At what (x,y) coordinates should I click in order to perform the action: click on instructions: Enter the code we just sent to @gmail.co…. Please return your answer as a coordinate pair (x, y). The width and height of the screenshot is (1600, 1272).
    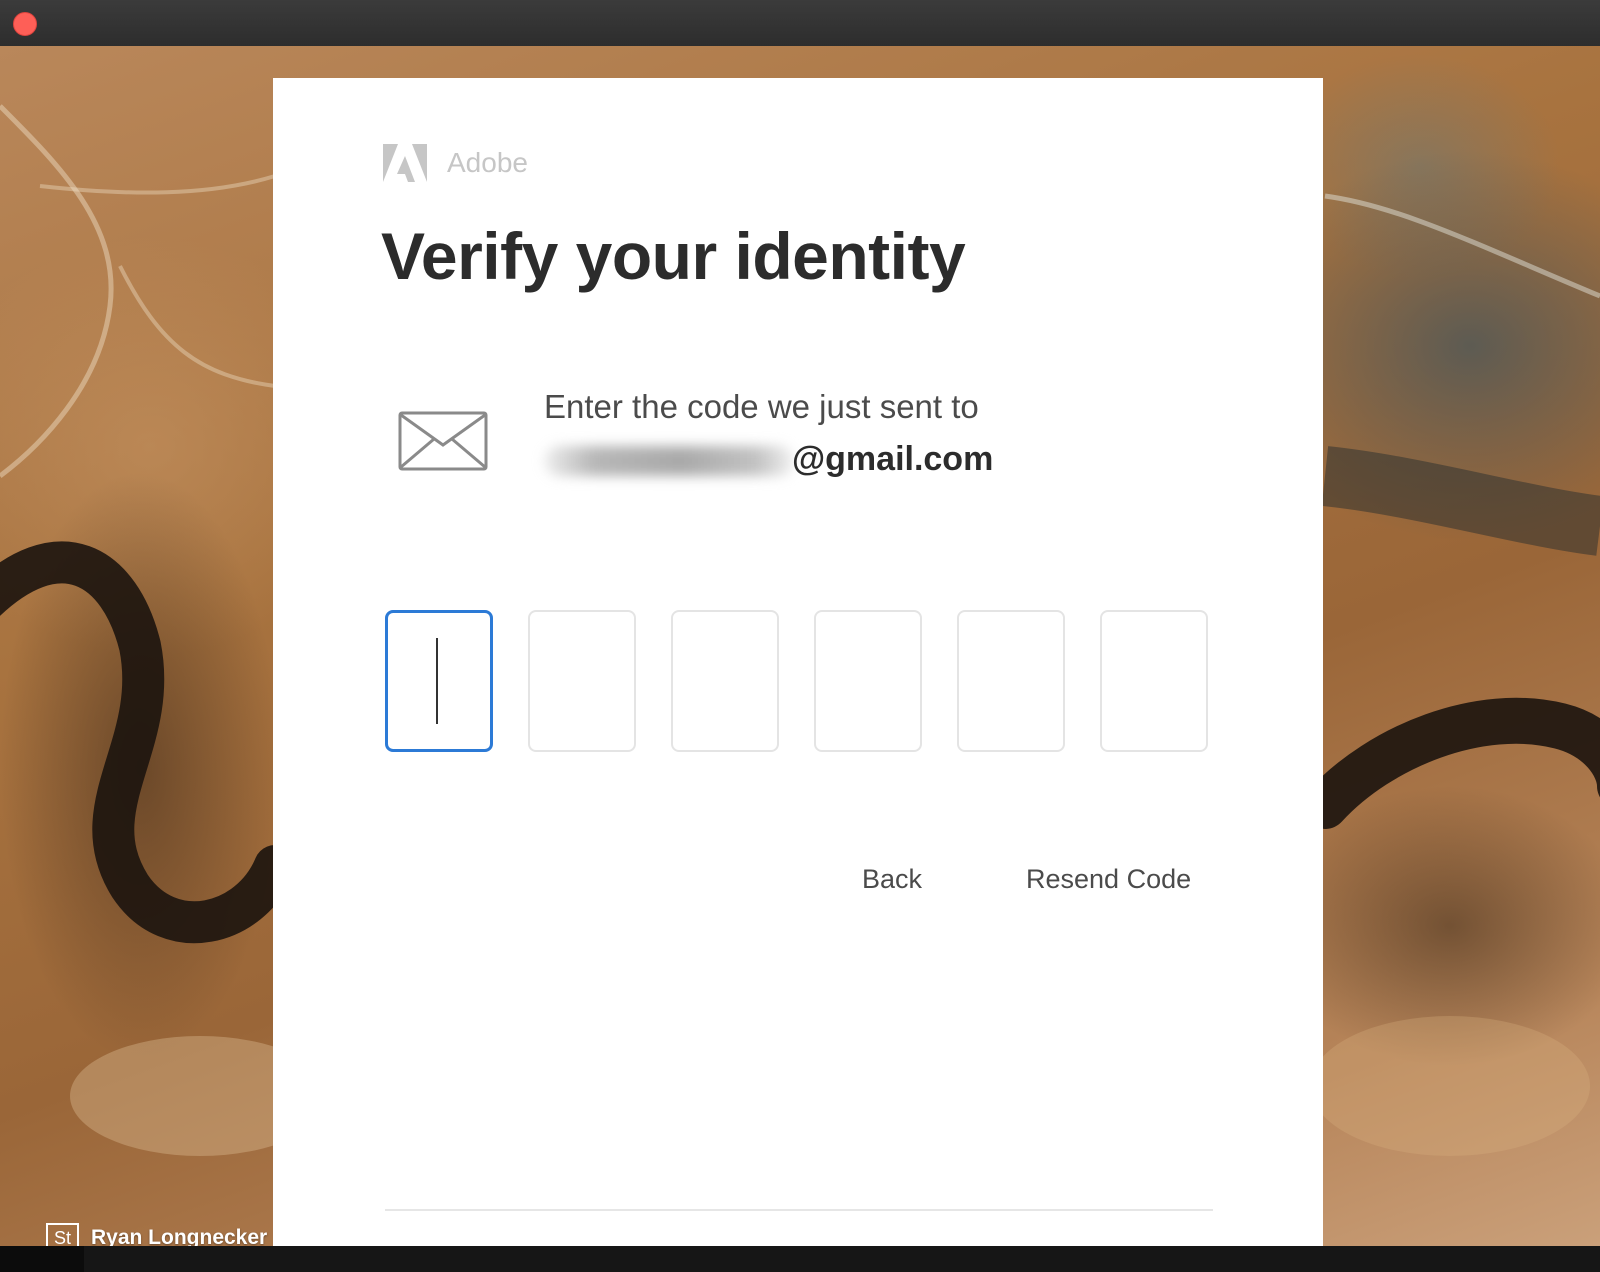
    Looking at the image, I should click on (768, 435).